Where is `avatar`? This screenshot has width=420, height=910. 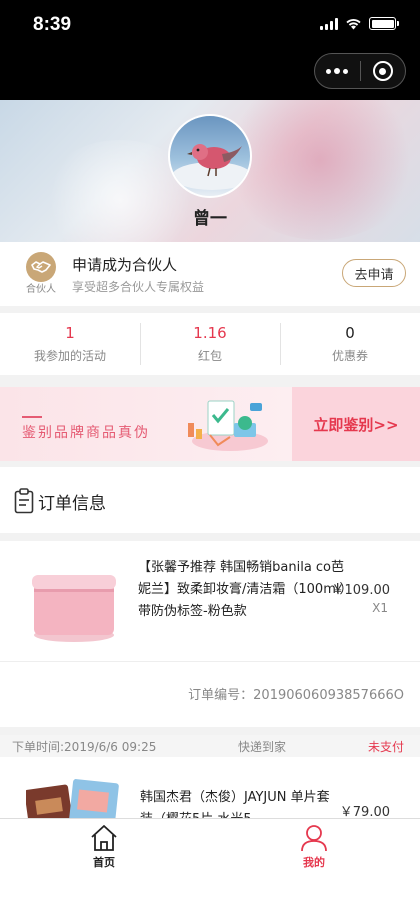 avatar is located at coordinates (210, 156).